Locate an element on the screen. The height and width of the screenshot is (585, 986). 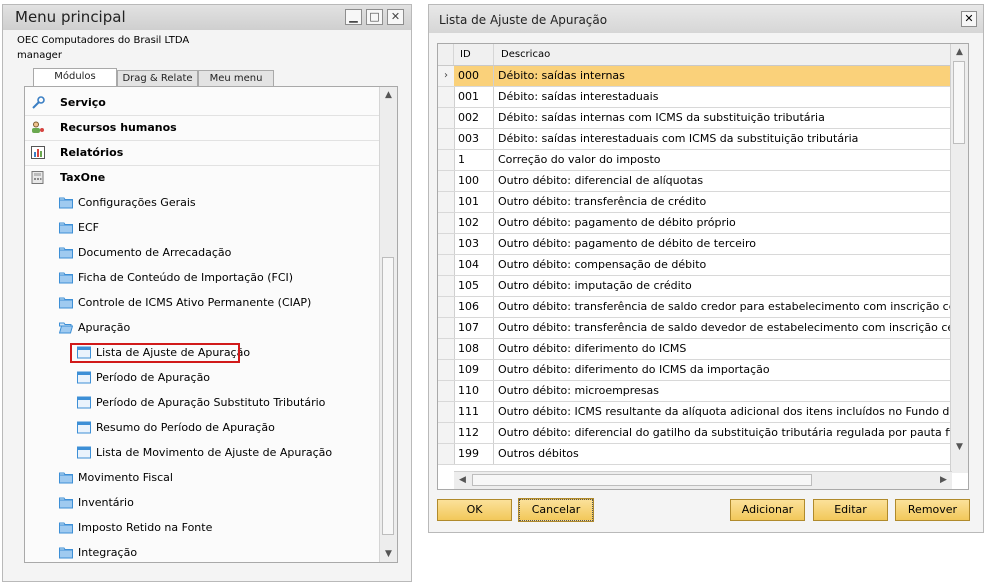
module-label: Recursos humanos is located at coordinates (118, 127).